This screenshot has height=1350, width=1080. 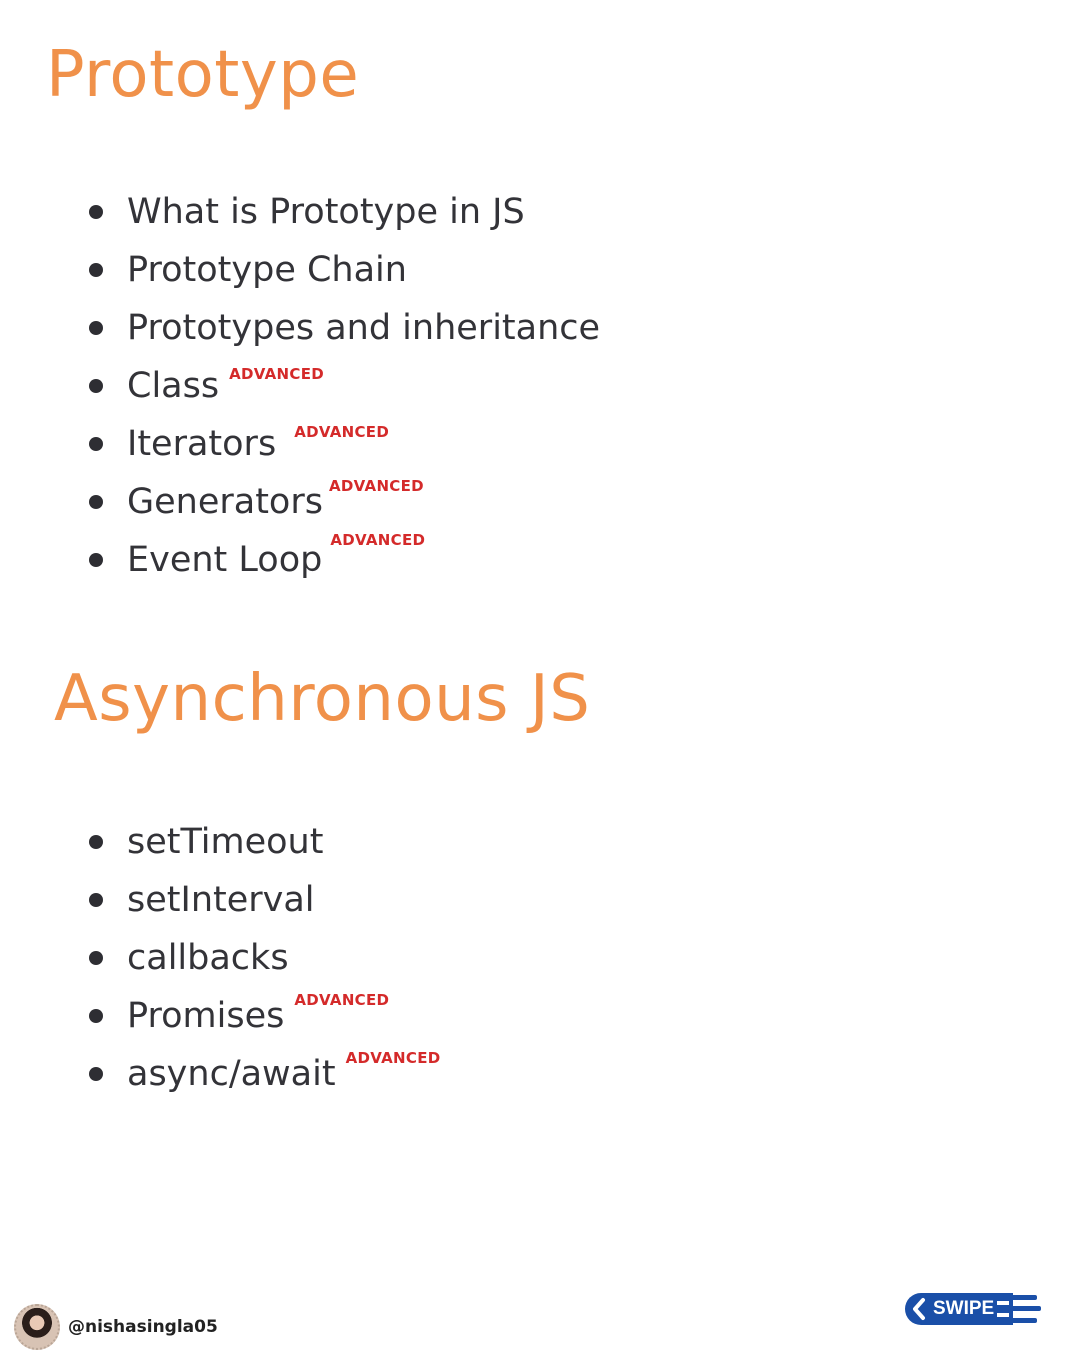 I want to click on list-item: What is Prototype in JS, so click(x=342, y=212).